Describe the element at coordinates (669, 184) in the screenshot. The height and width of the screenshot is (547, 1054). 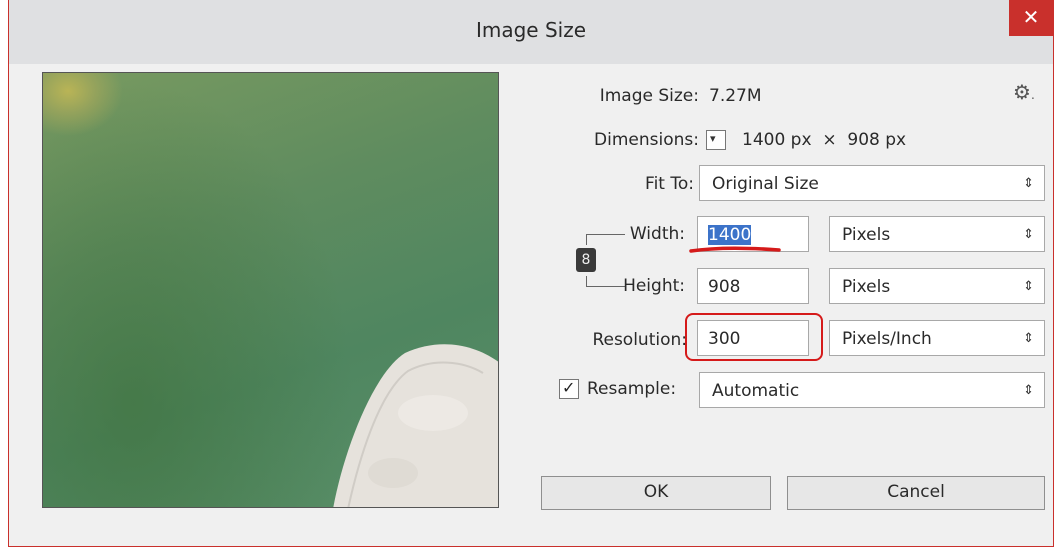
I see `fit-to-label: Fit To:` at that location.